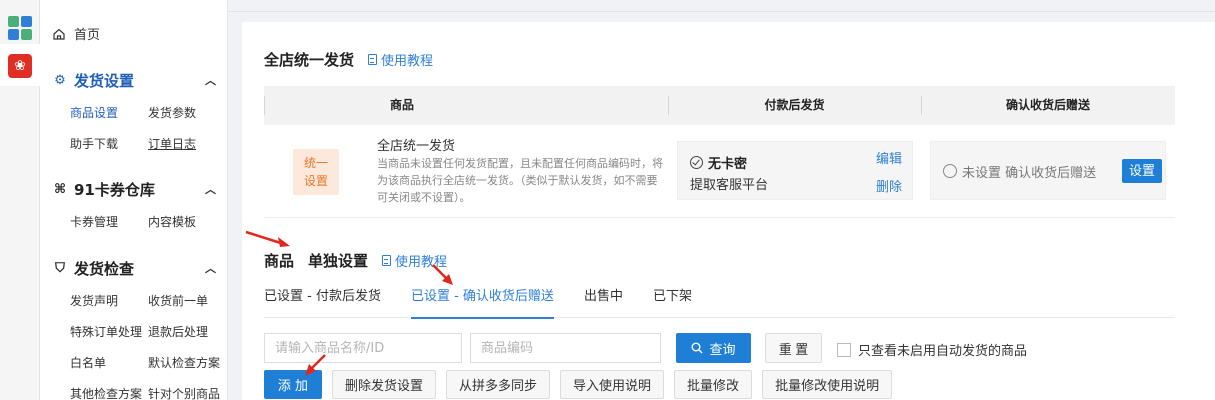 This screenshot has height=400, width=1215. I want to click on col-product: 商品, so click(402, 105).